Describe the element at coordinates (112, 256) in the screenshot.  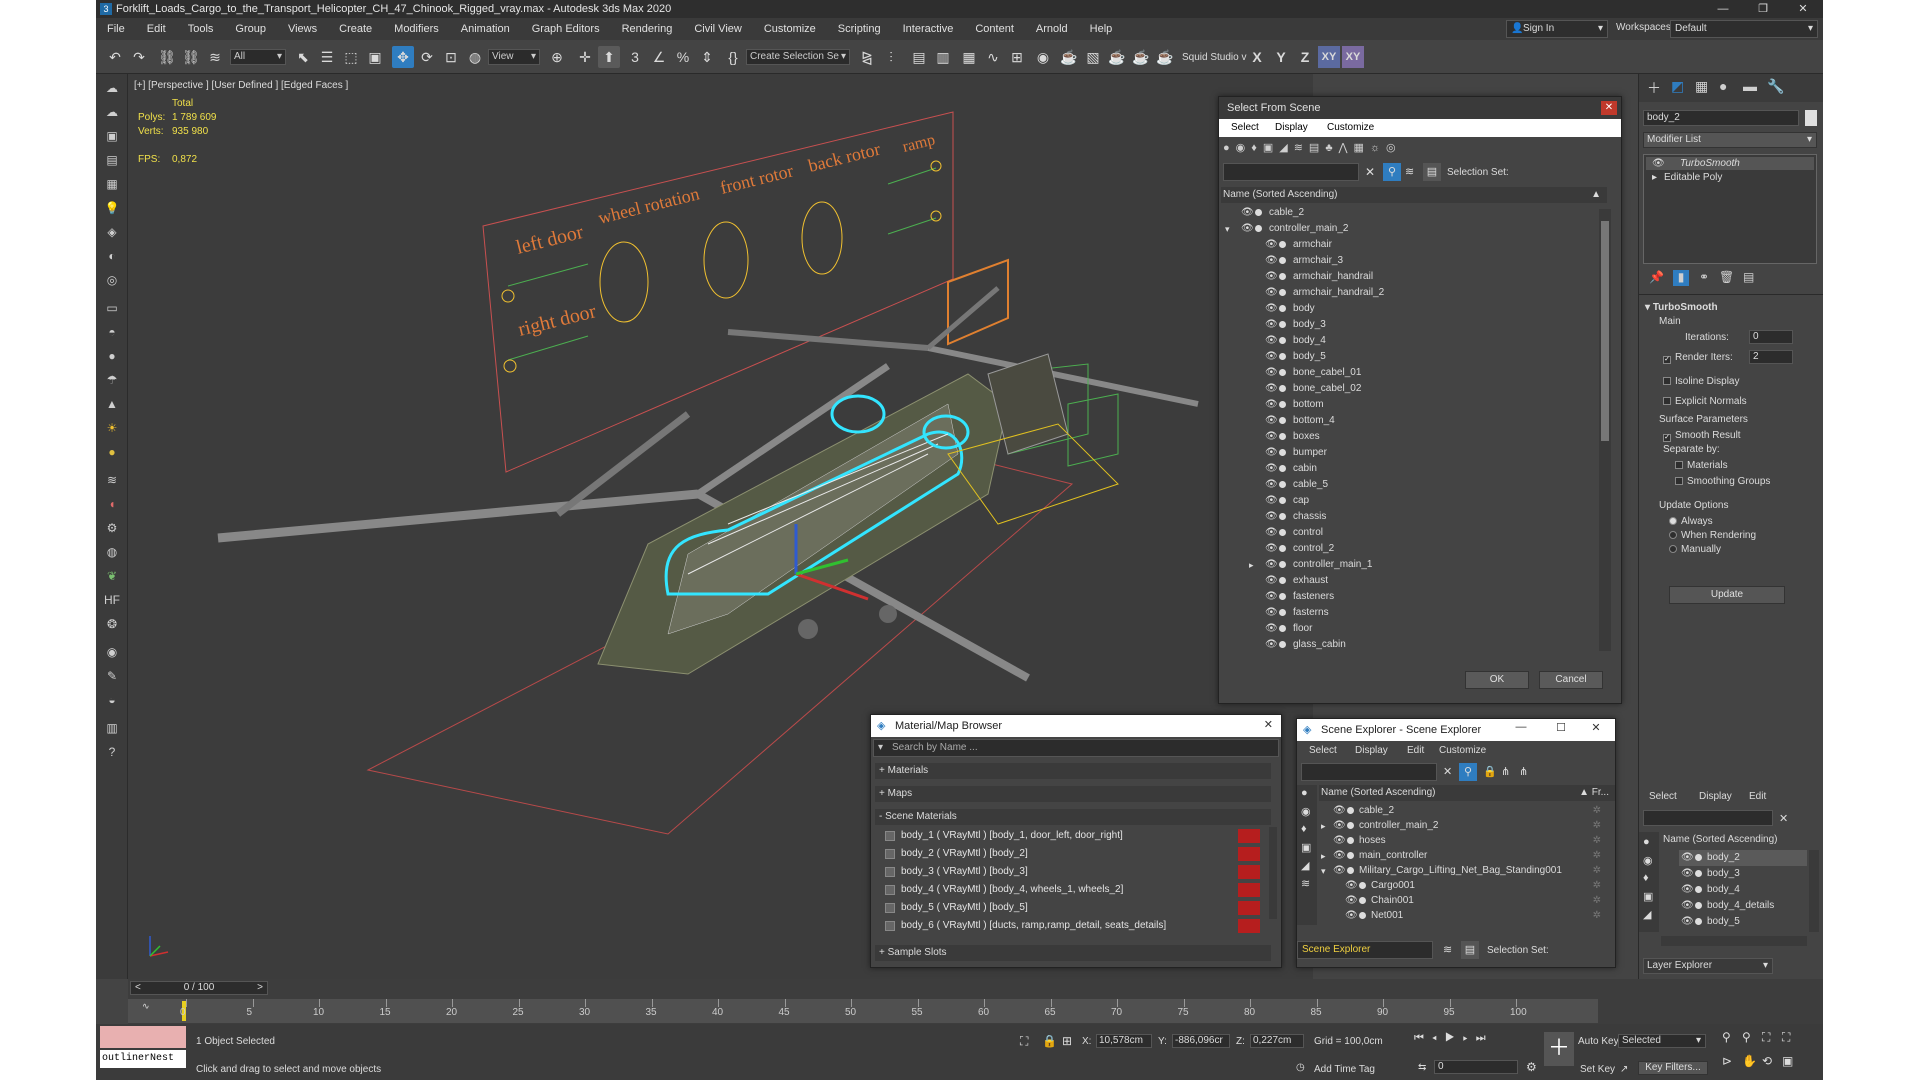
I see `helper-icon: ◐` at that location.